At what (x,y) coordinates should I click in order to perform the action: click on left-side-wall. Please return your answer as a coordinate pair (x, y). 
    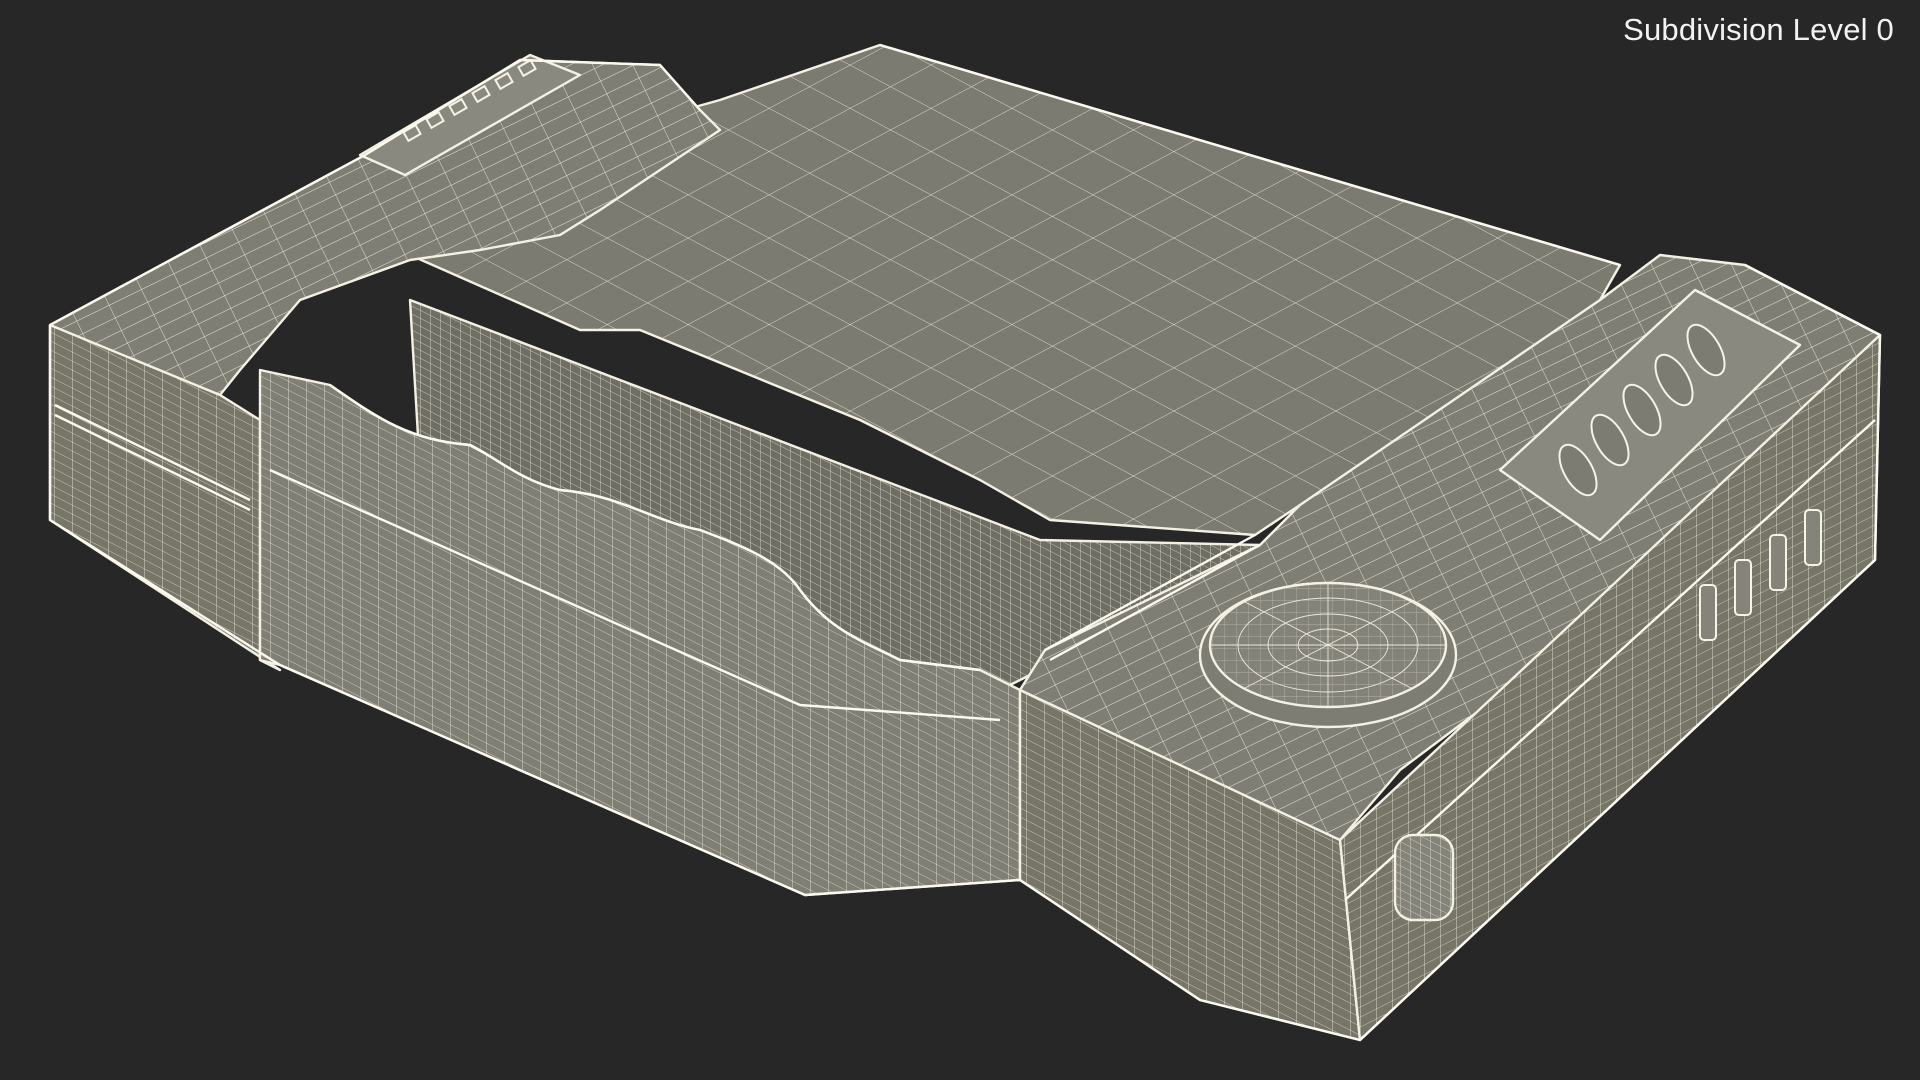
    Looking at the image, I should click on (165, 497).